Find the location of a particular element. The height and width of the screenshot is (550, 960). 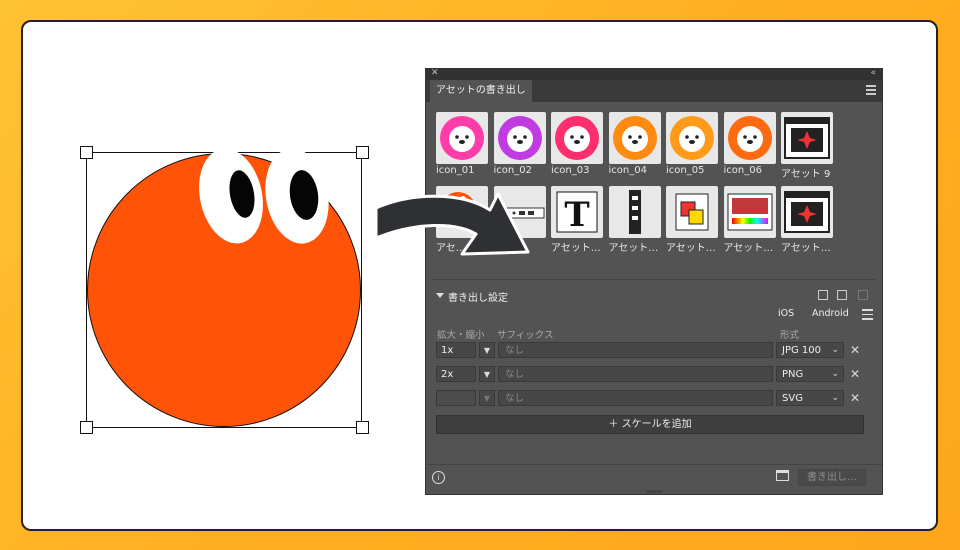

panel-titlebar: ✕ « is located at coordinates (654, 74).